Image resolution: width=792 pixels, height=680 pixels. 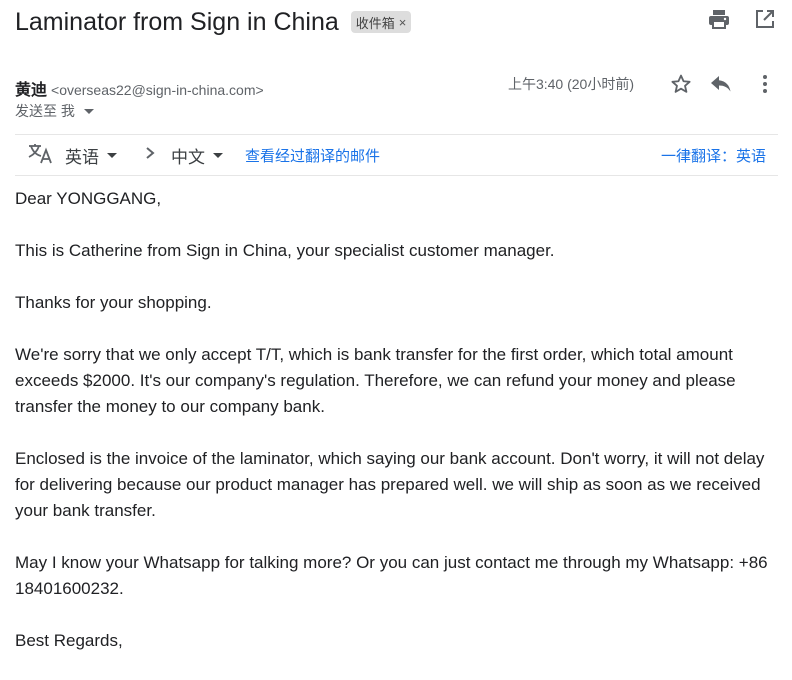 I want to click on remove-label-icon: ×, so click(x=403, y=22).